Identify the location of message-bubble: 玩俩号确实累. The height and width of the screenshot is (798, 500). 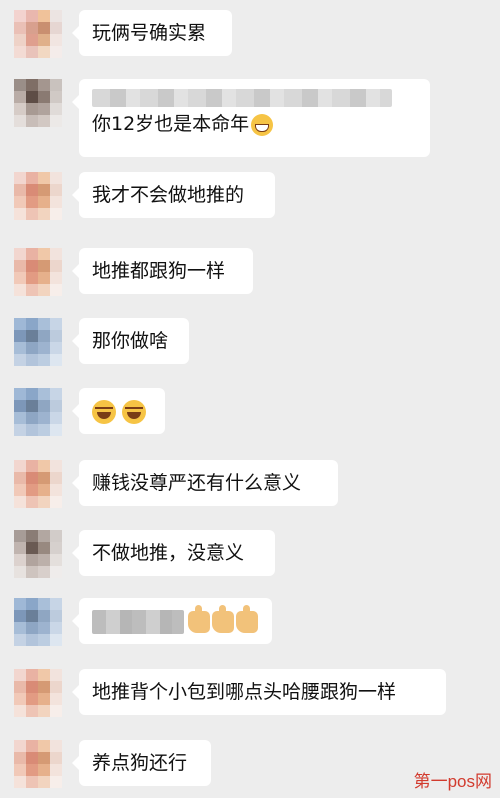
(152, 33).